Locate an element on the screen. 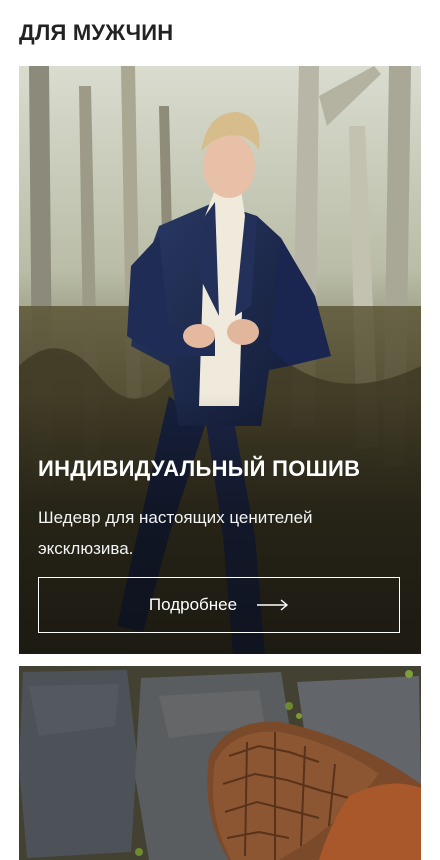 The height and width of the screenshot is (860, 440). card-title: ИНДИВИДУАЛЬНЫЙ ПОШИВ is located at coordinates (199, 468).